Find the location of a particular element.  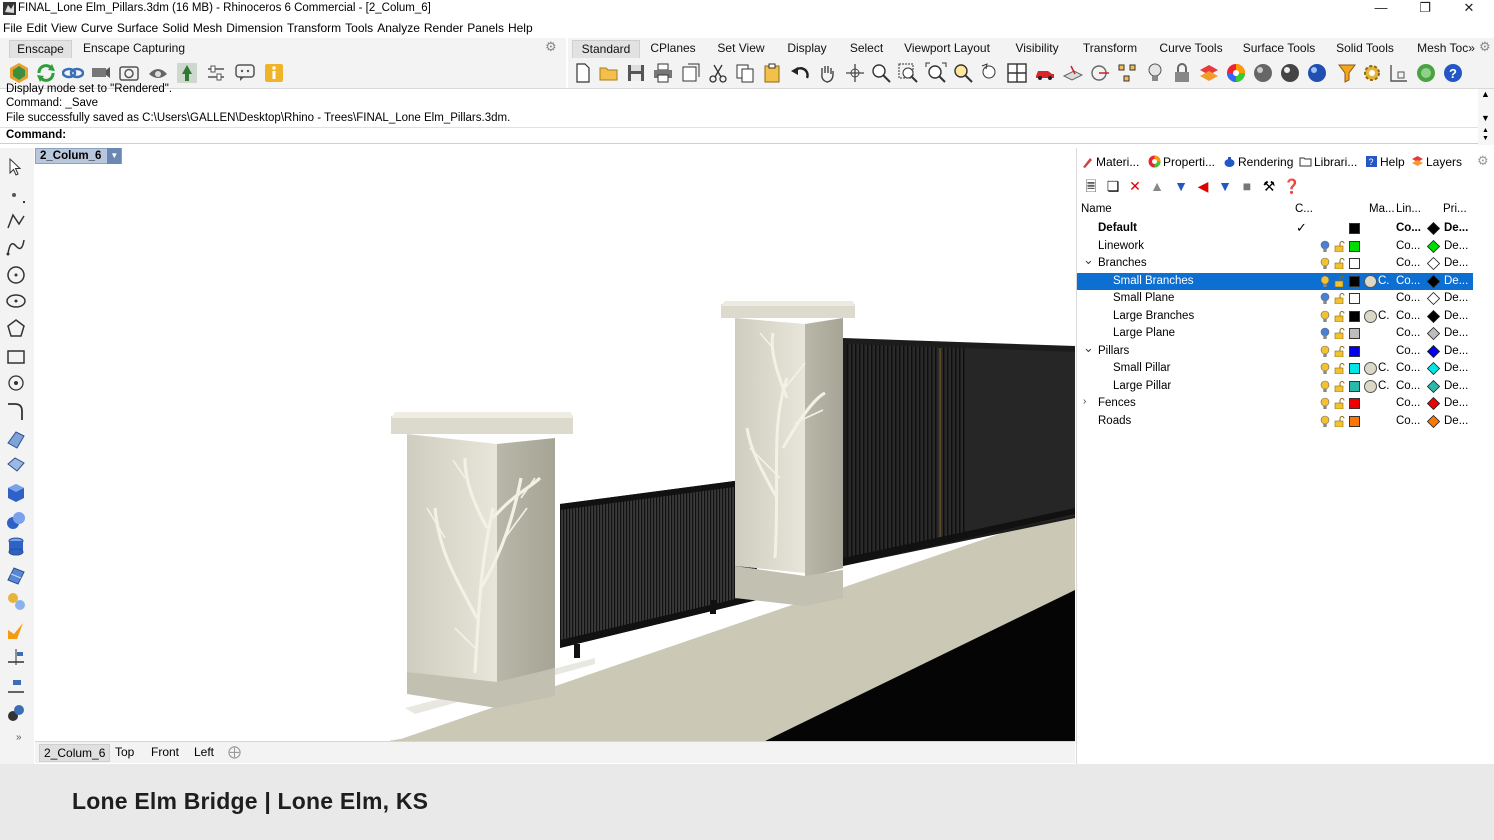

tab-help: ? Help is located at coordinates (1385, 163).